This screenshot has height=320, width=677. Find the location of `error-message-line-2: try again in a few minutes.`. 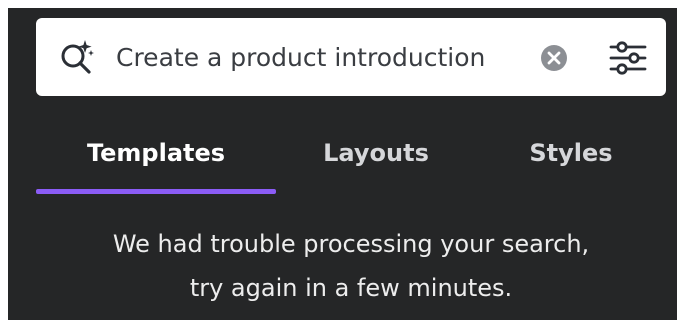

error-message-line-2: try again in a few minutes. is located at coordinates (351, 288).